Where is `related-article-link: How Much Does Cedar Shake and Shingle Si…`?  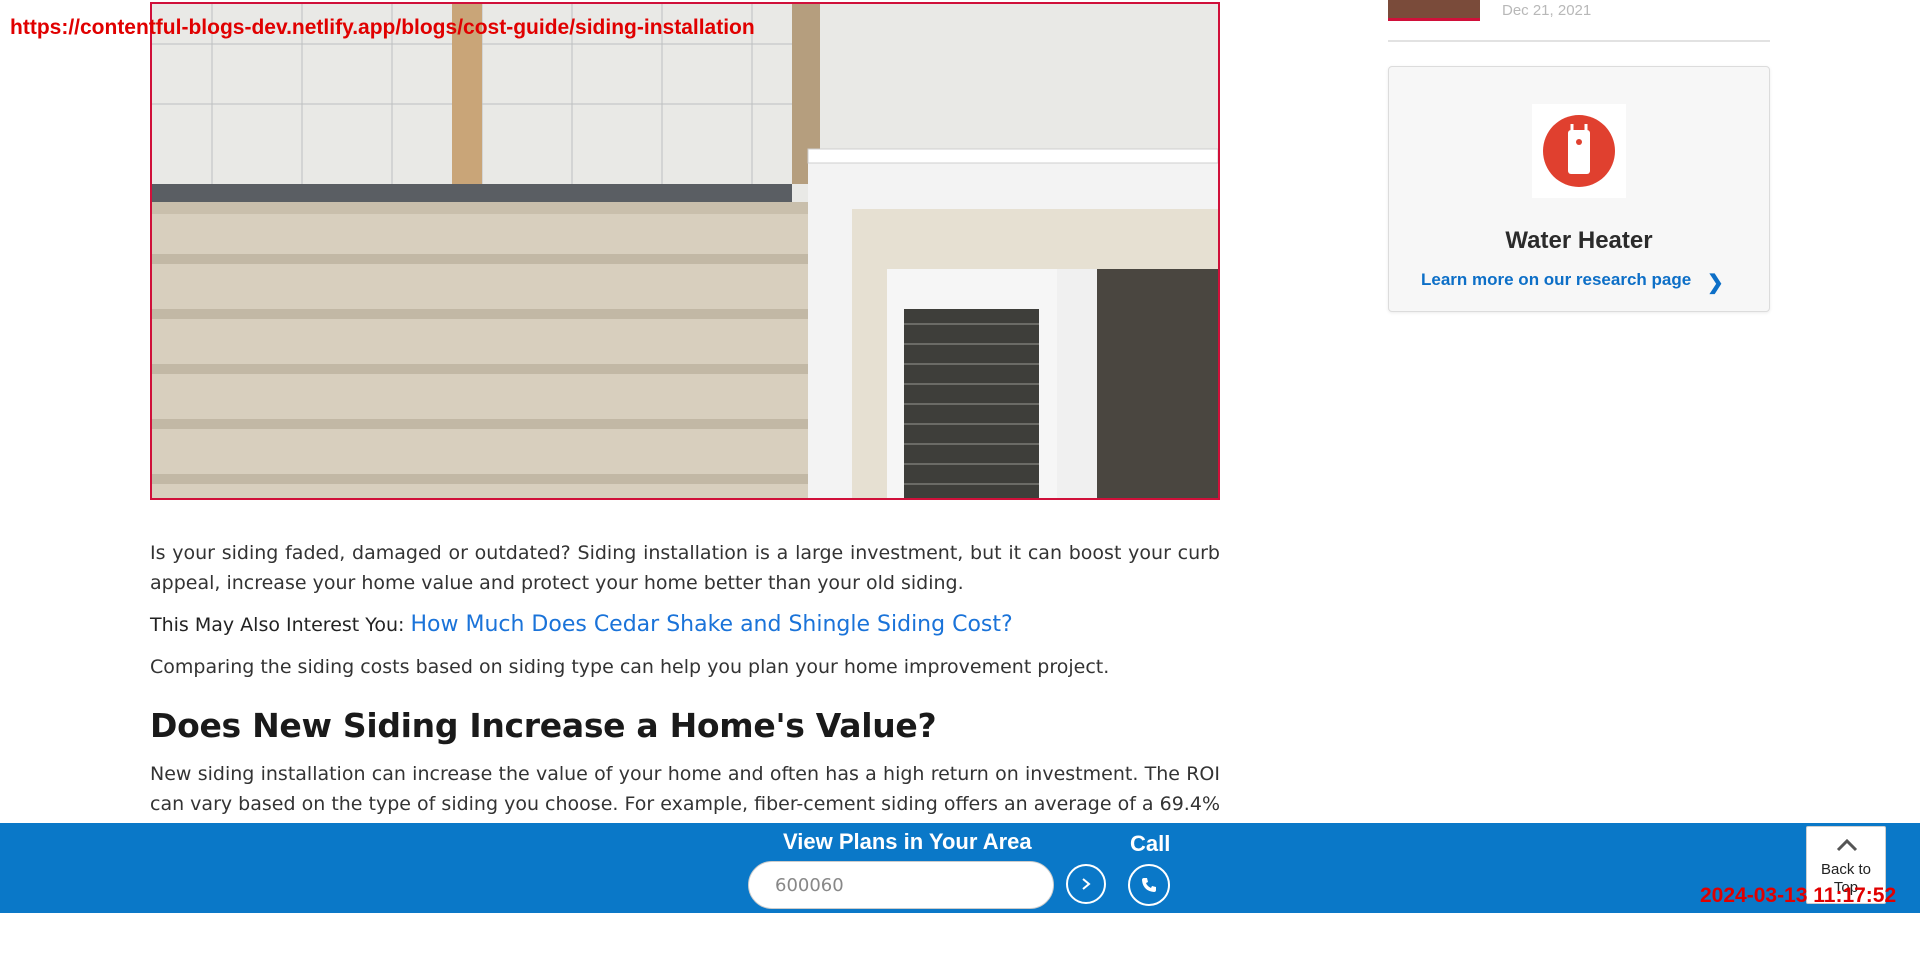 related-article-link: How Much Does Cedar Shake and Shingle Si… is located at coordinates (711, 624).